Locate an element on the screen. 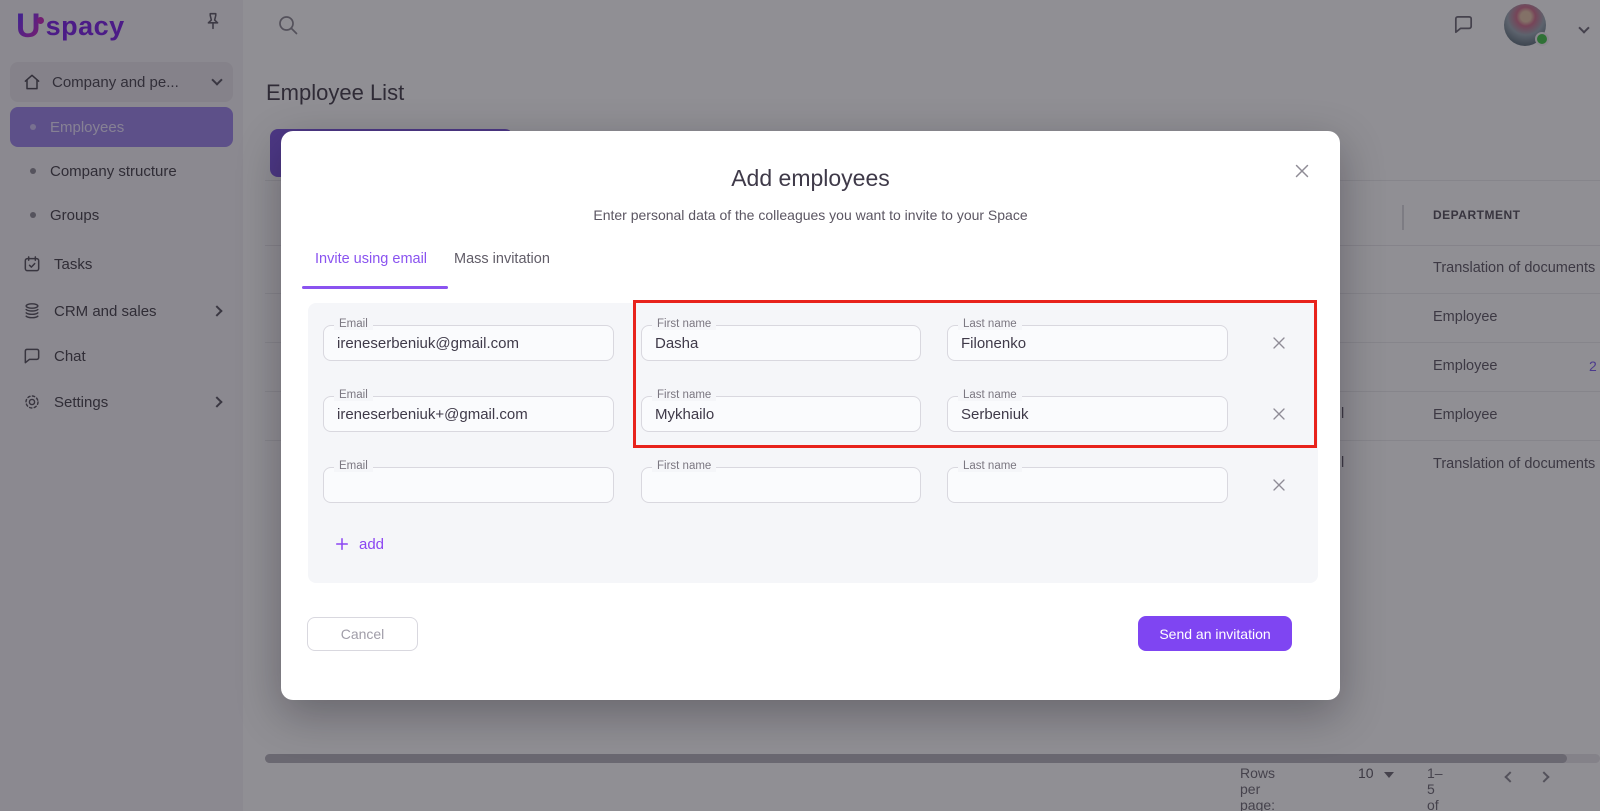 This screenshot has height=811, width=1600. add-label: add is located at coordinates (372, 544).